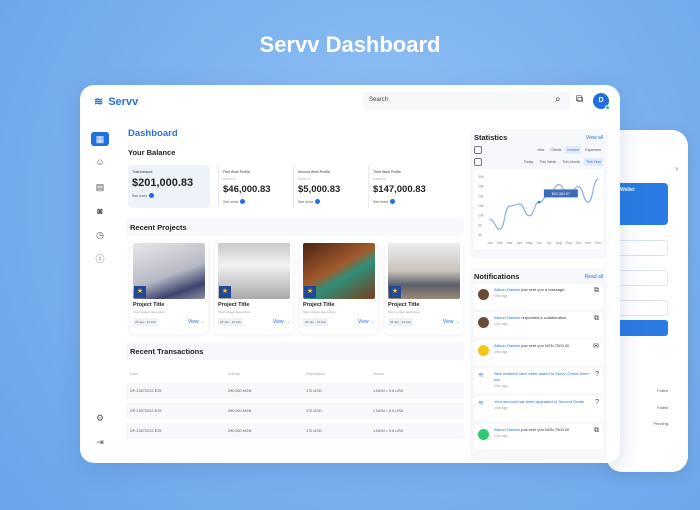  I want to click on balance-value: $5,000.83, so click(319, 189).